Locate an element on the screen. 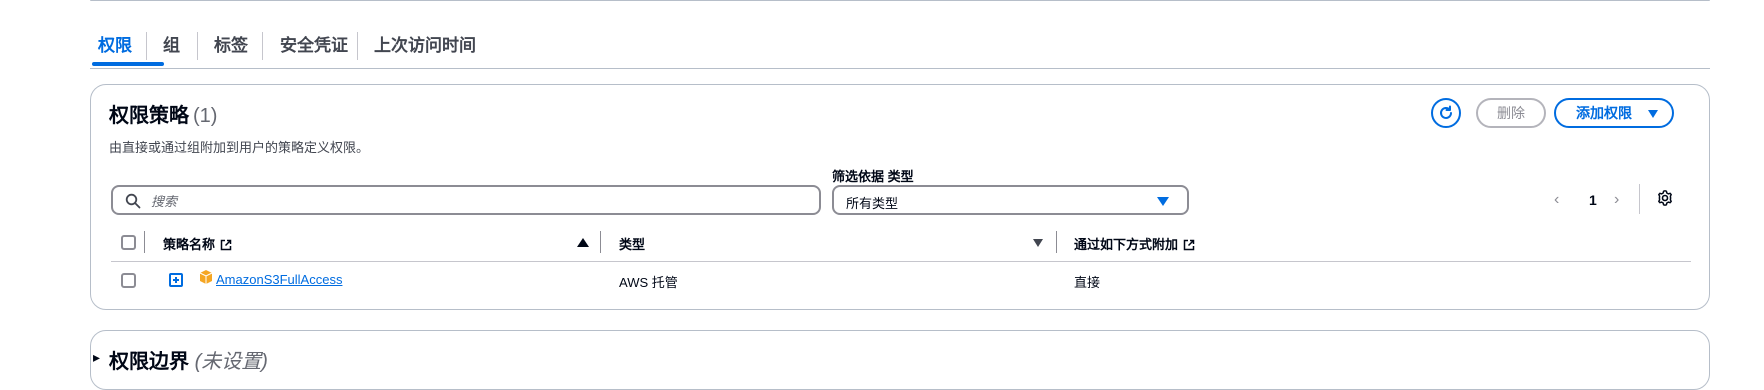 This screenshot has width=1764, height=390. filter-by-type-label: 筛选依据 类型 is located at coordinates (873, 176).